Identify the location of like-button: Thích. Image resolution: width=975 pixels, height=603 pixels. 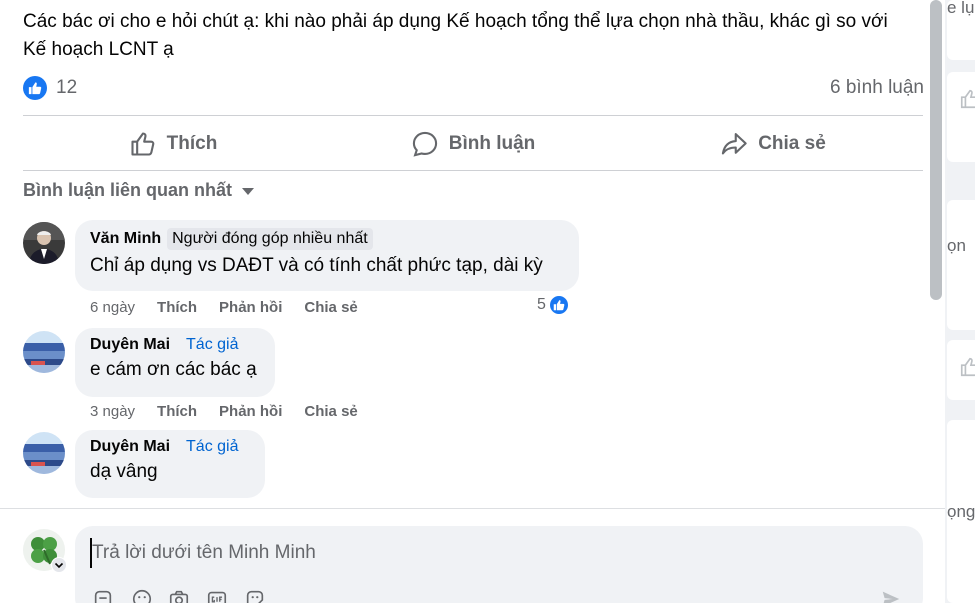
(173, 144).